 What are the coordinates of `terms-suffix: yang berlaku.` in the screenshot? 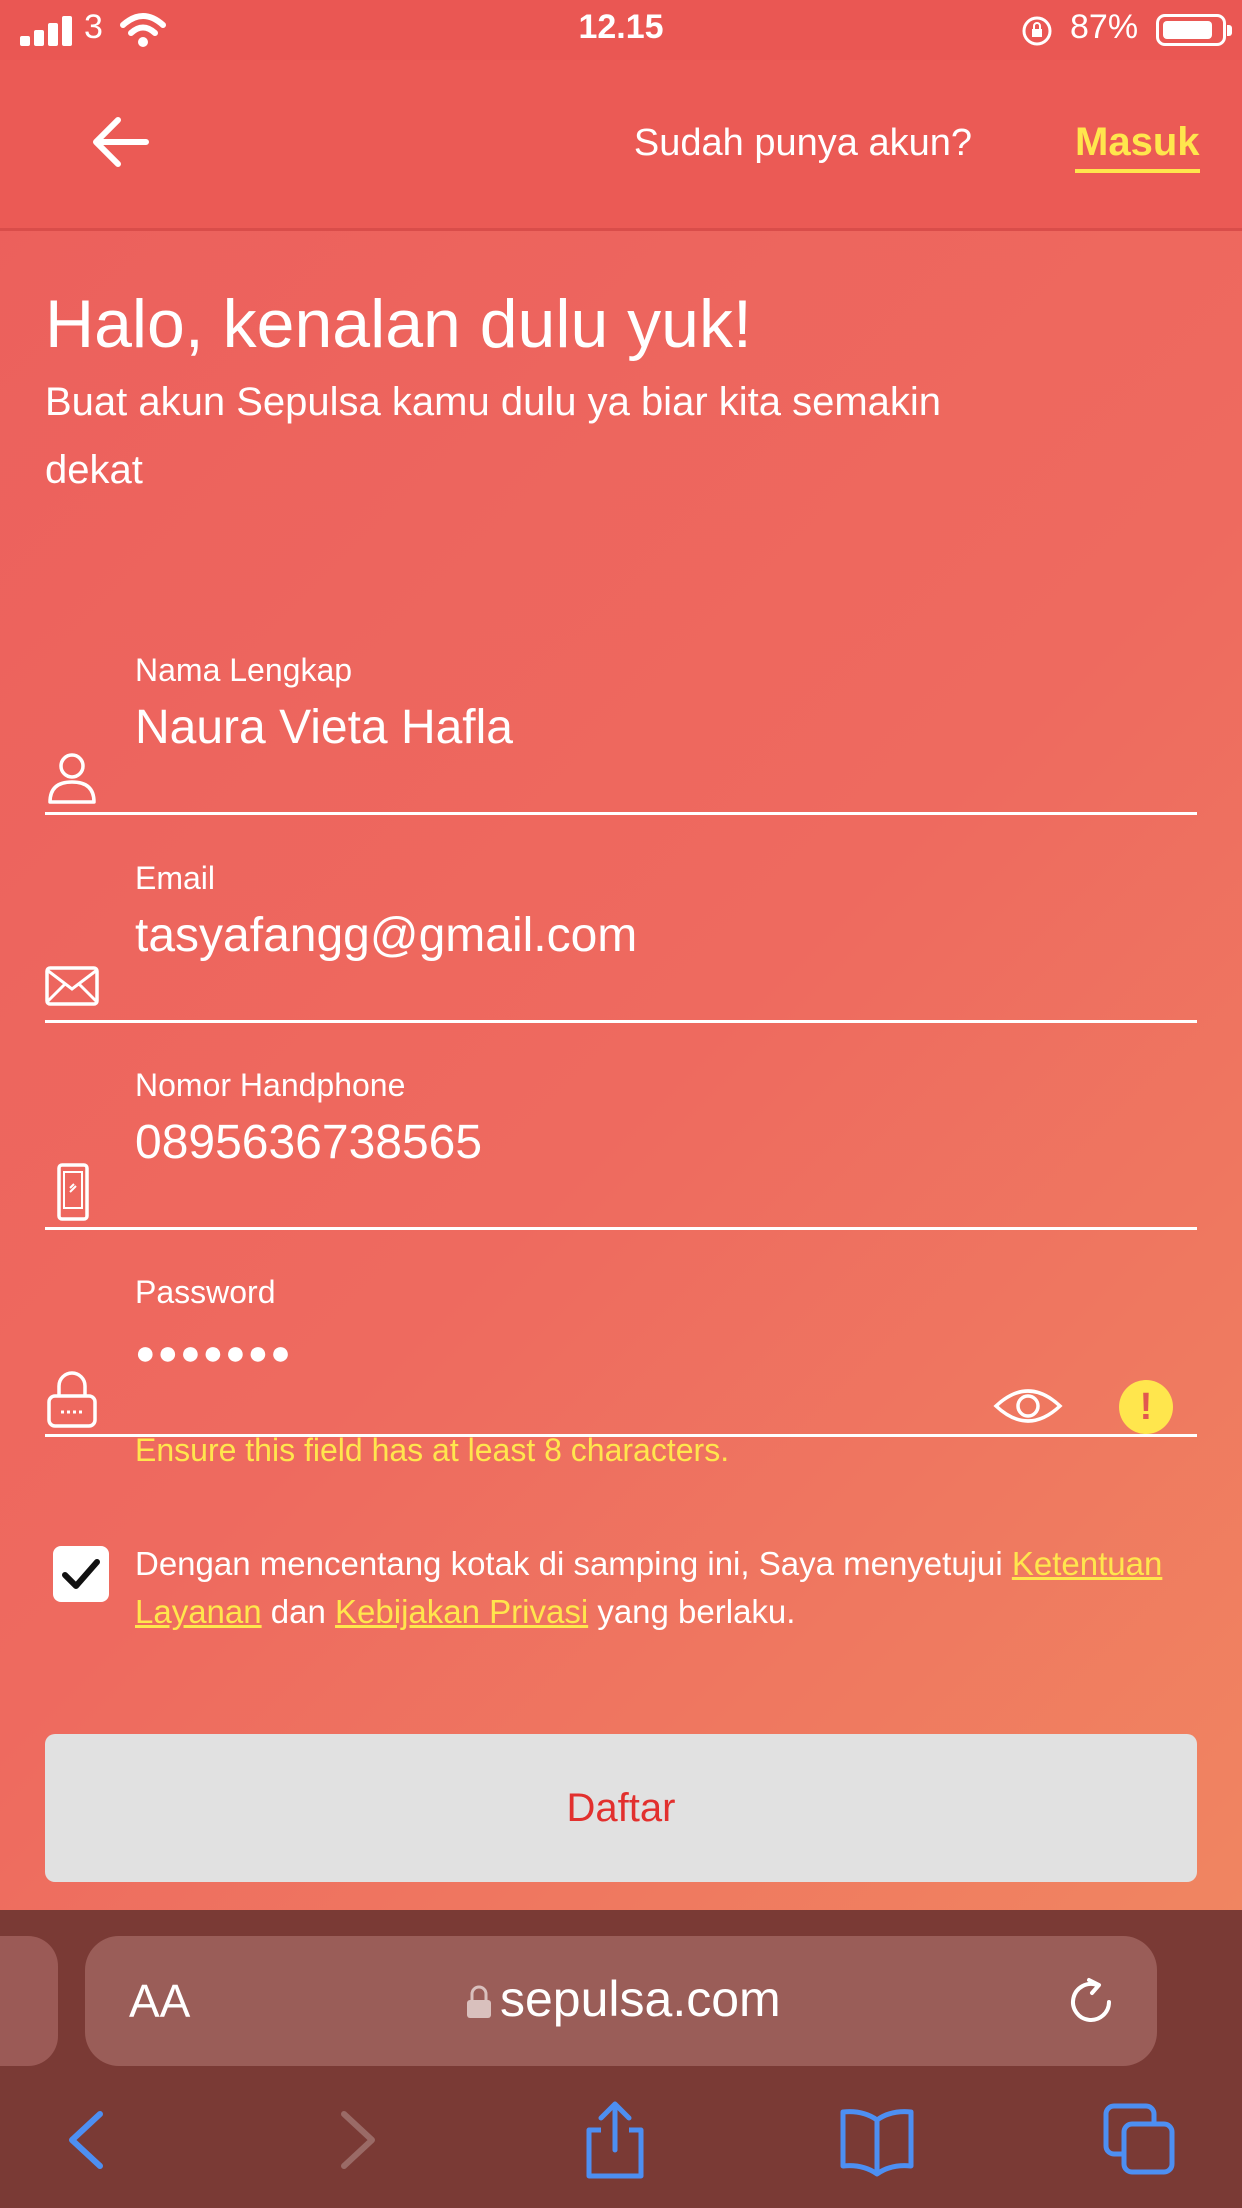 It's located at (692, 1611).